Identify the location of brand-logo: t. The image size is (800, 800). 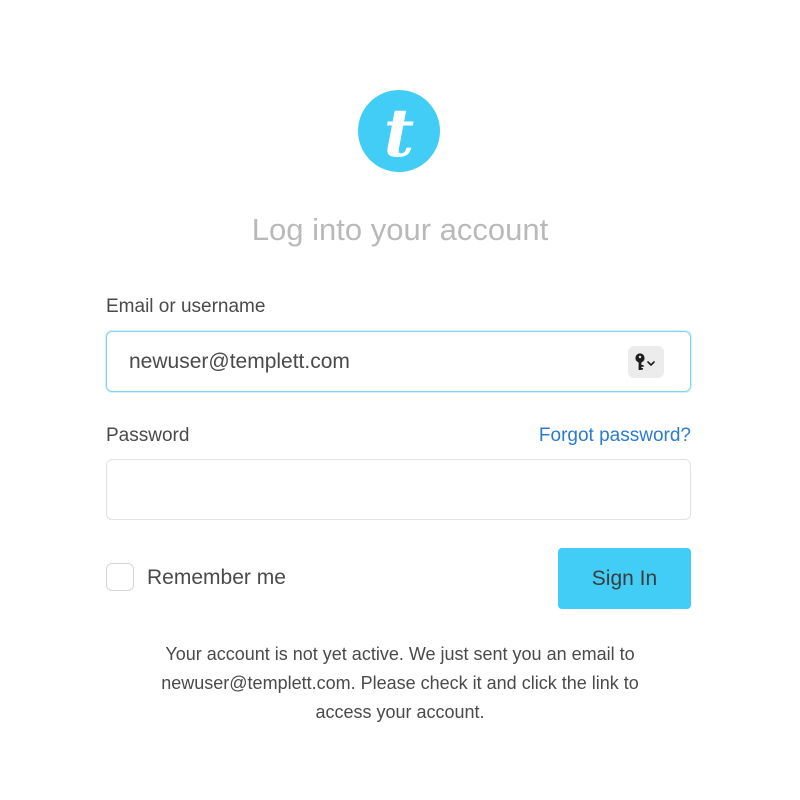
(399, 131).